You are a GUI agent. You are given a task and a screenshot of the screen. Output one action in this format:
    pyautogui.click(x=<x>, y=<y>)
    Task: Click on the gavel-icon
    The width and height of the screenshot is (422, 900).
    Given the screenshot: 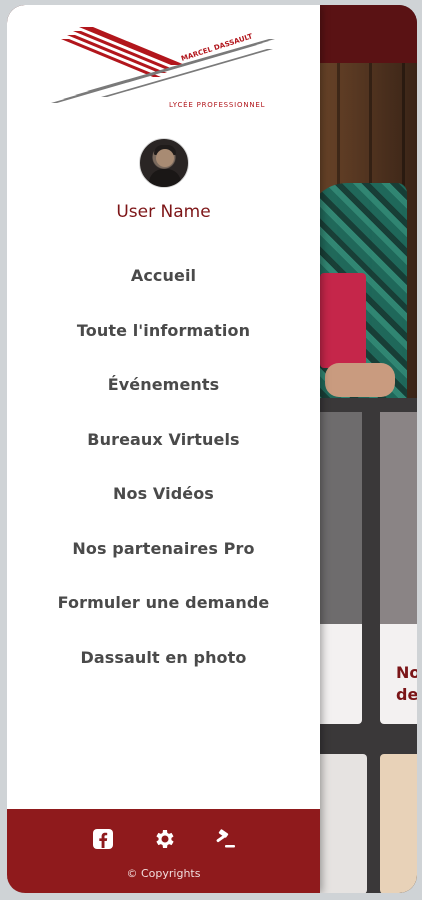 What is the action you would take?
    pyautogui.click(x=225, y=839)
    